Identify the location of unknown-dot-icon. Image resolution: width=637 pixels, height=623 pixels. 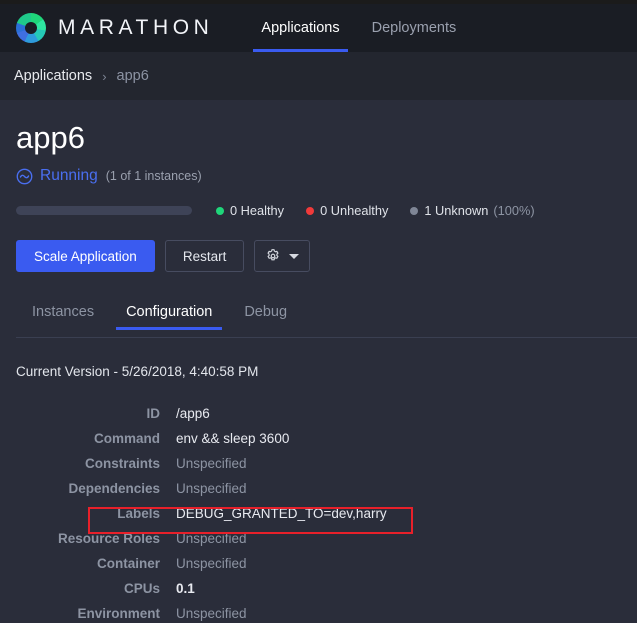
(414, 210).